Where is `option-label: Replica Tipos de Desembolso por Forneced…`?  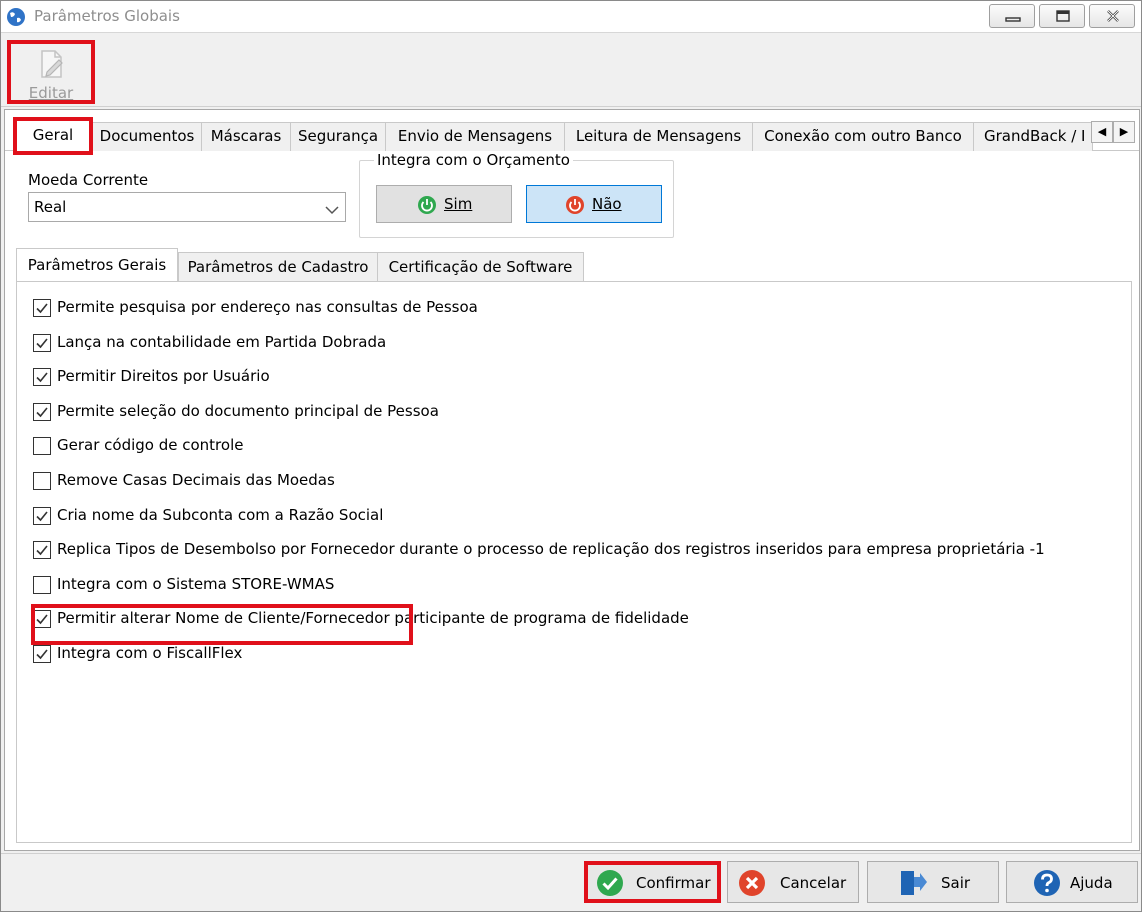
option-label: Replica Tipos de Desembolso por Forneced… is located at coordinates (551, 549).